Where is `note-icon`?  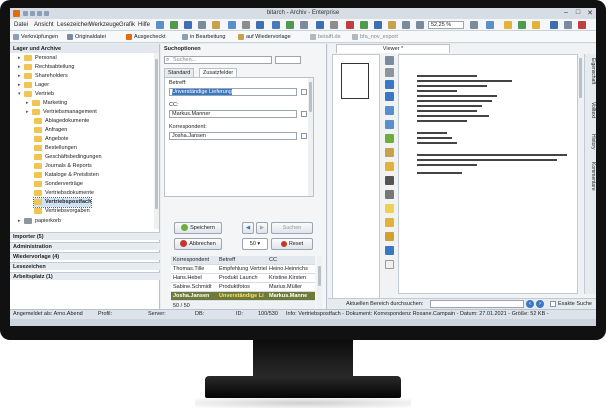
note-icon is located at coordinates (389, 208).